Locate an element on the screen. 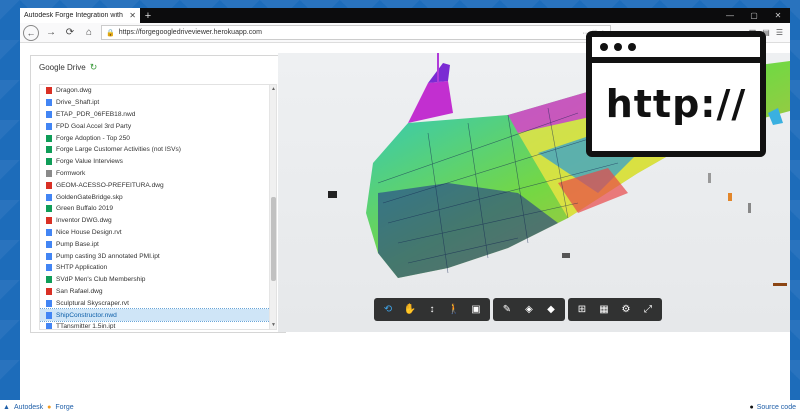 This screenshot has height=414, width=800. footer-right: ● Source code is located at coordinates (772, 407).